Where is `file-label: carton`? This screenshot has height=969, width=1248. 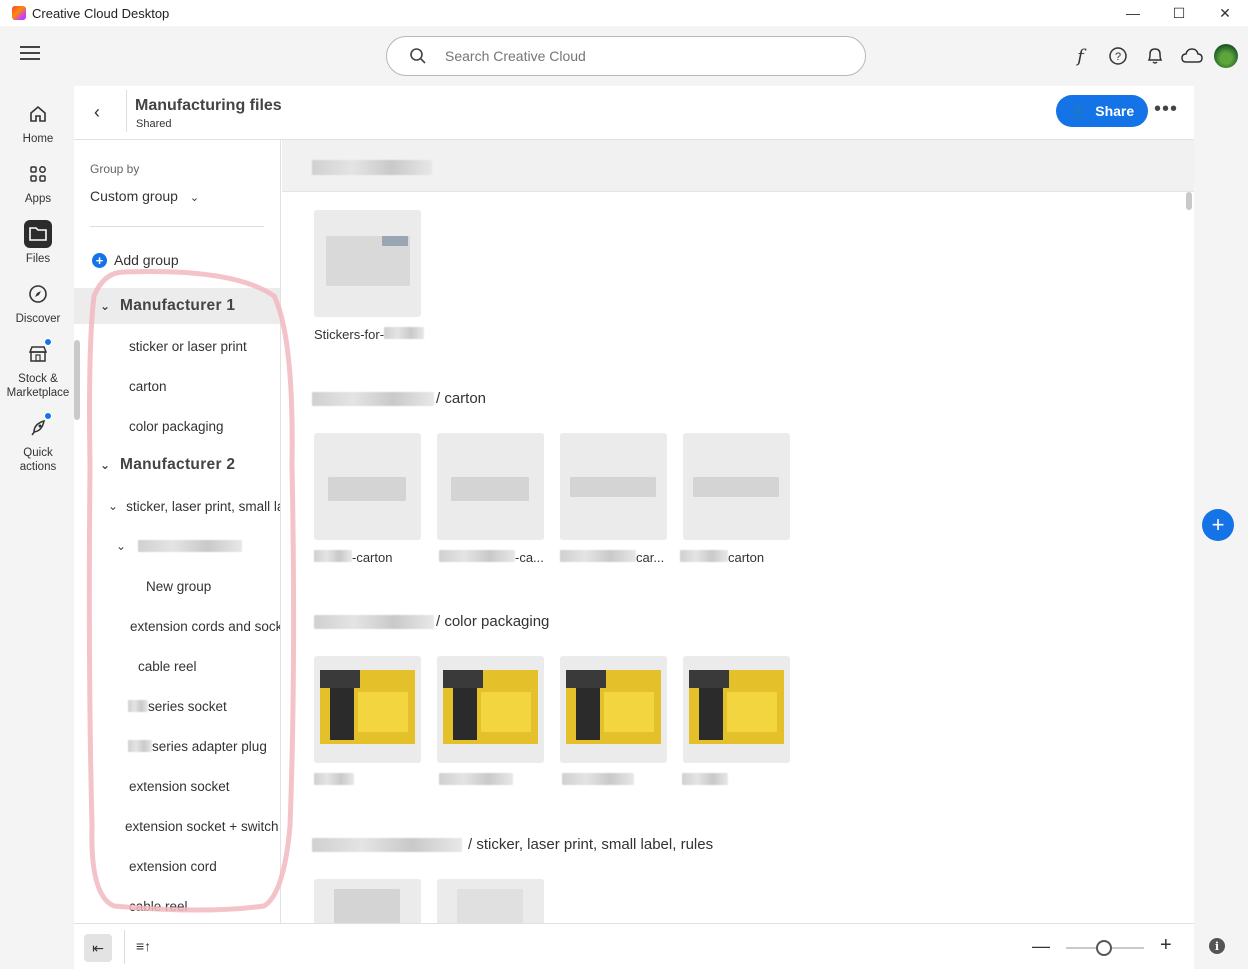 file-label: carton is located at coordinates (722, 557).